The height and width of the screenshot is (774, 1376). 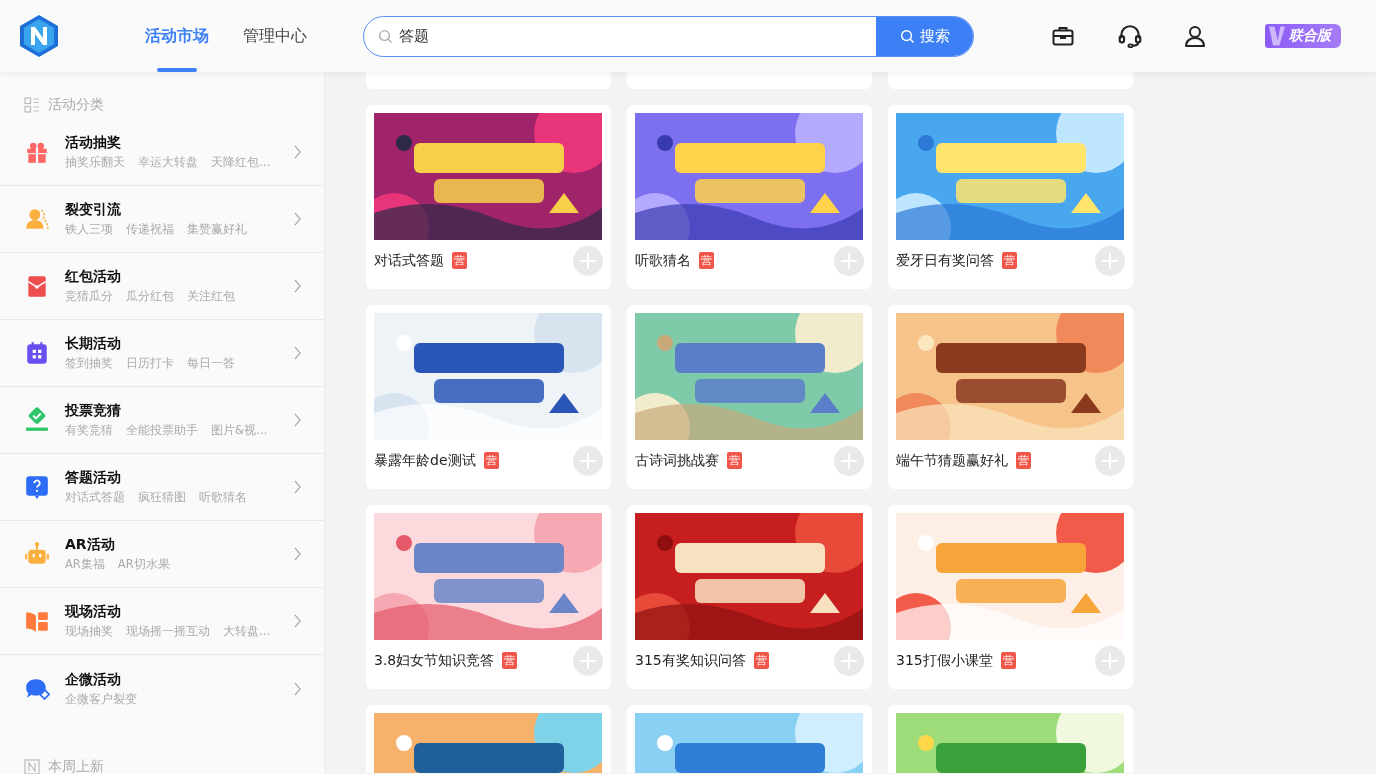 I want to click on category-link: 红包活动, so click(x=179, y=277).